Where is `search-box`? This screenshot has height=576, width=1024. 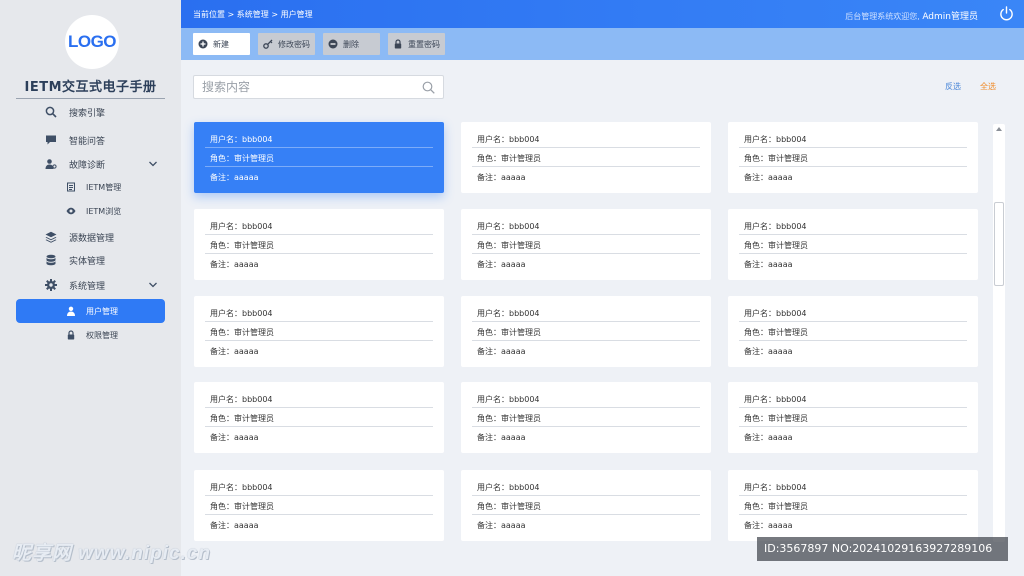
search-box is located at coordinates (318, 87).